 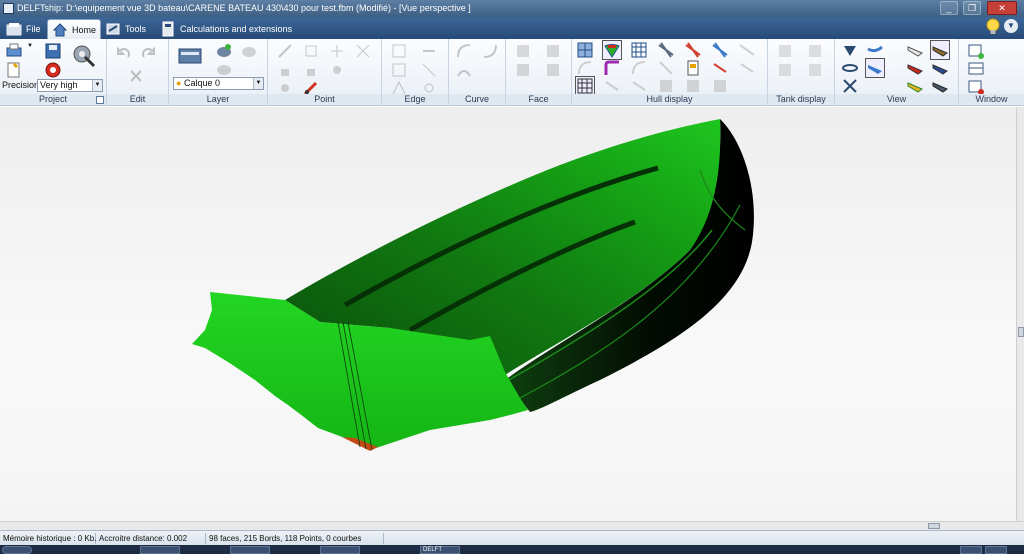 I want to click on collapse-point-icon, so click(x=311, y=51).